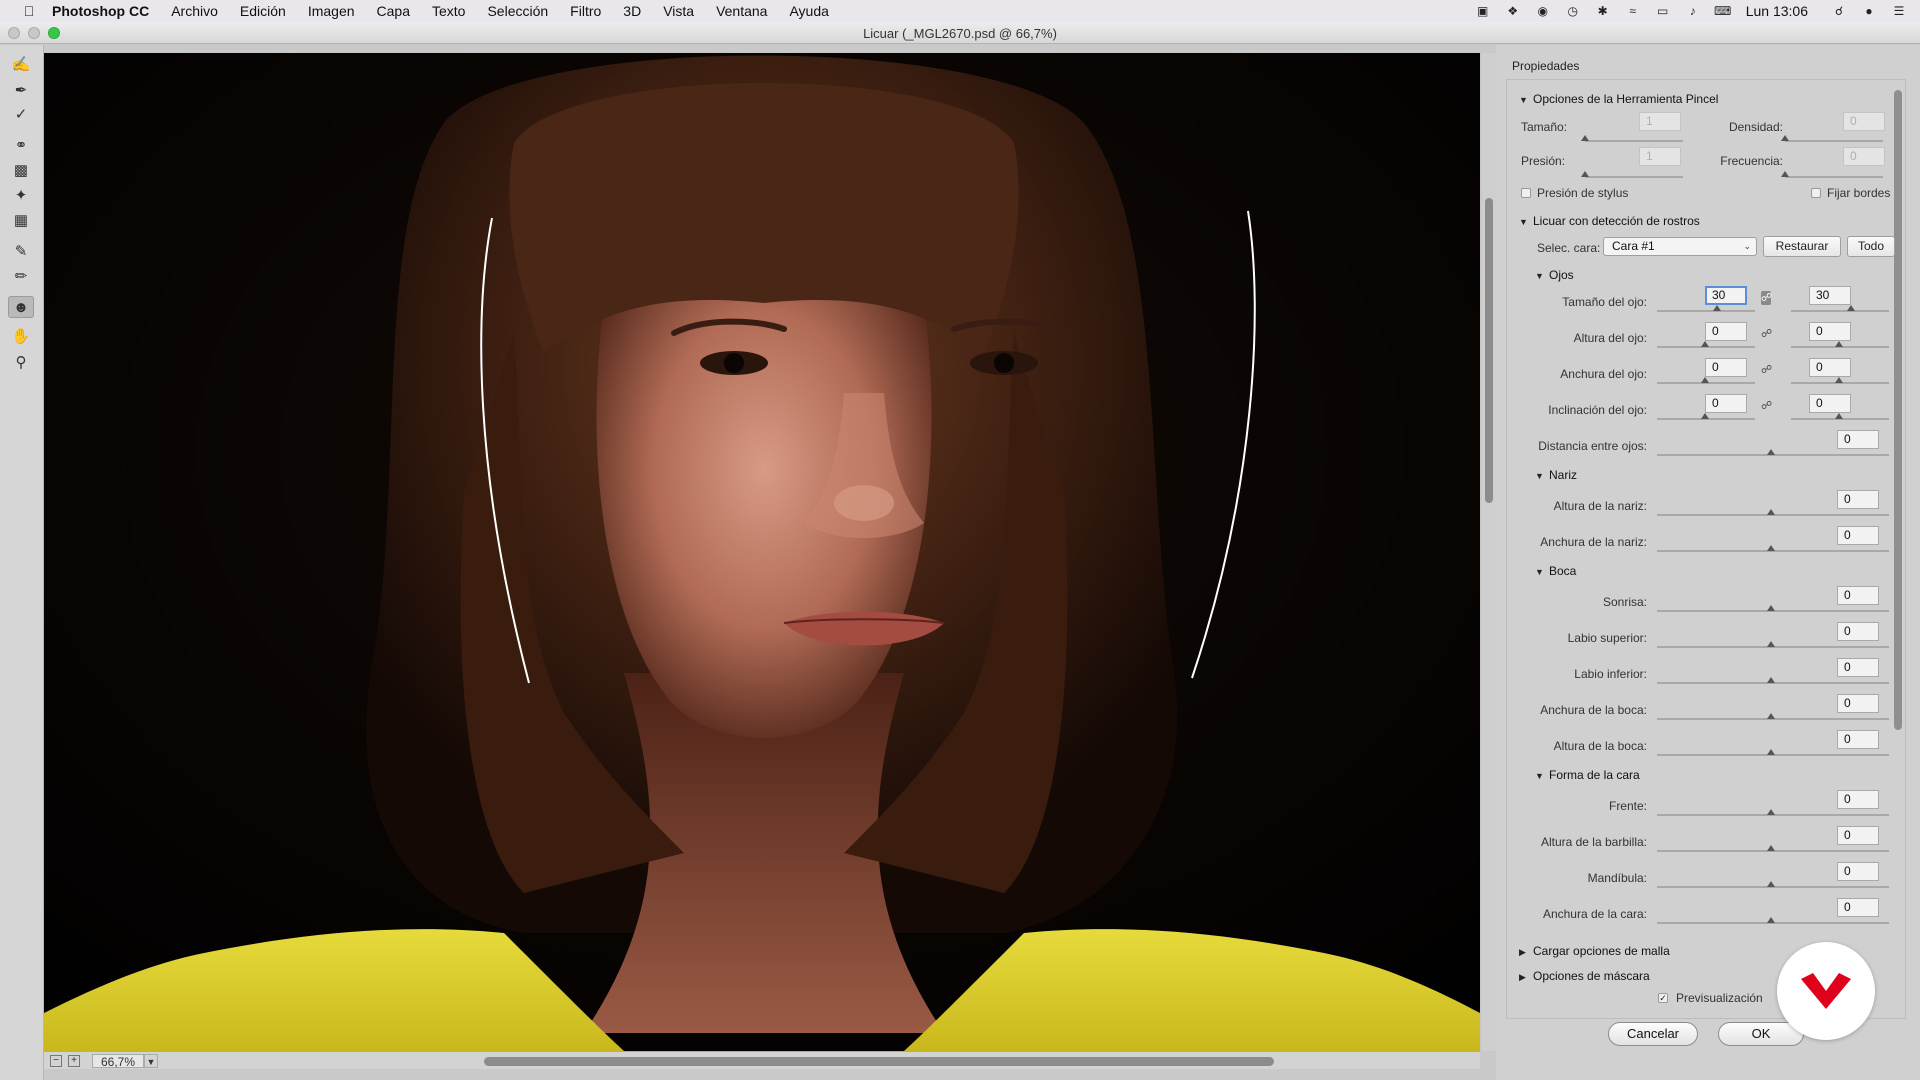 The width and height of the screenshot is (1920, 1080). Describe the element at coordinates (151, 1061) in the screenshot. I see `zoom-dropdown-icon: ▼` at that location.